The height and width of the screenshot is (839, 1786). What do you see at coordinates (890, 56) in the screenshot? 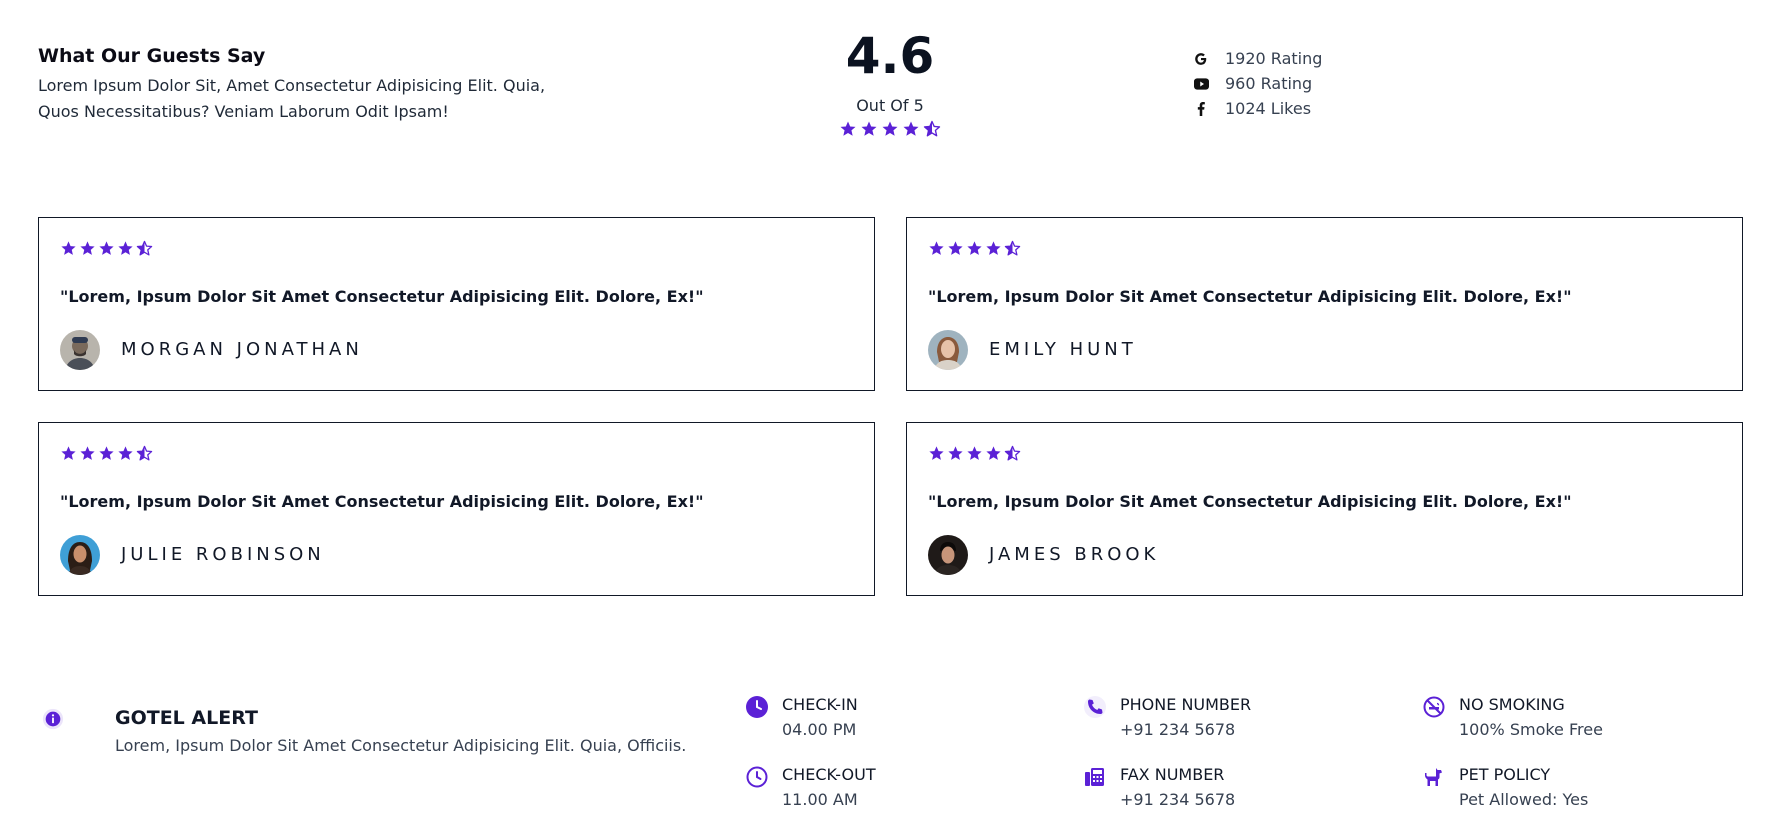
I see `overall-rating: 4.6` at bounding box center [890, 56].